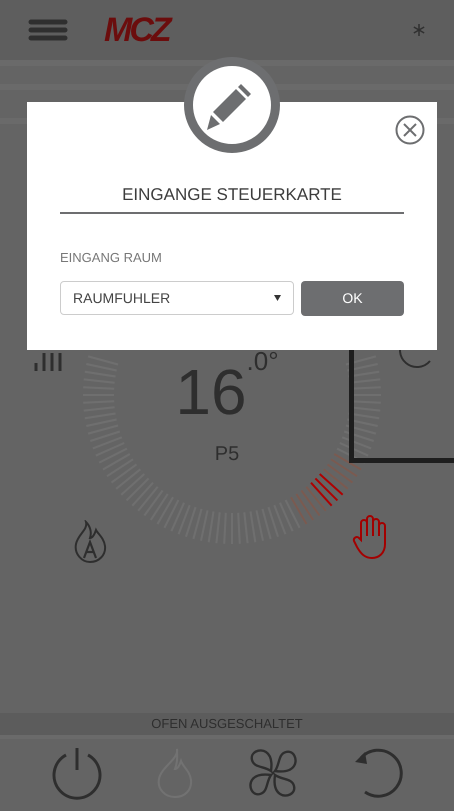 This screenshot has width=454, height=811. I want to click on menu-icon, so click(48, 30).